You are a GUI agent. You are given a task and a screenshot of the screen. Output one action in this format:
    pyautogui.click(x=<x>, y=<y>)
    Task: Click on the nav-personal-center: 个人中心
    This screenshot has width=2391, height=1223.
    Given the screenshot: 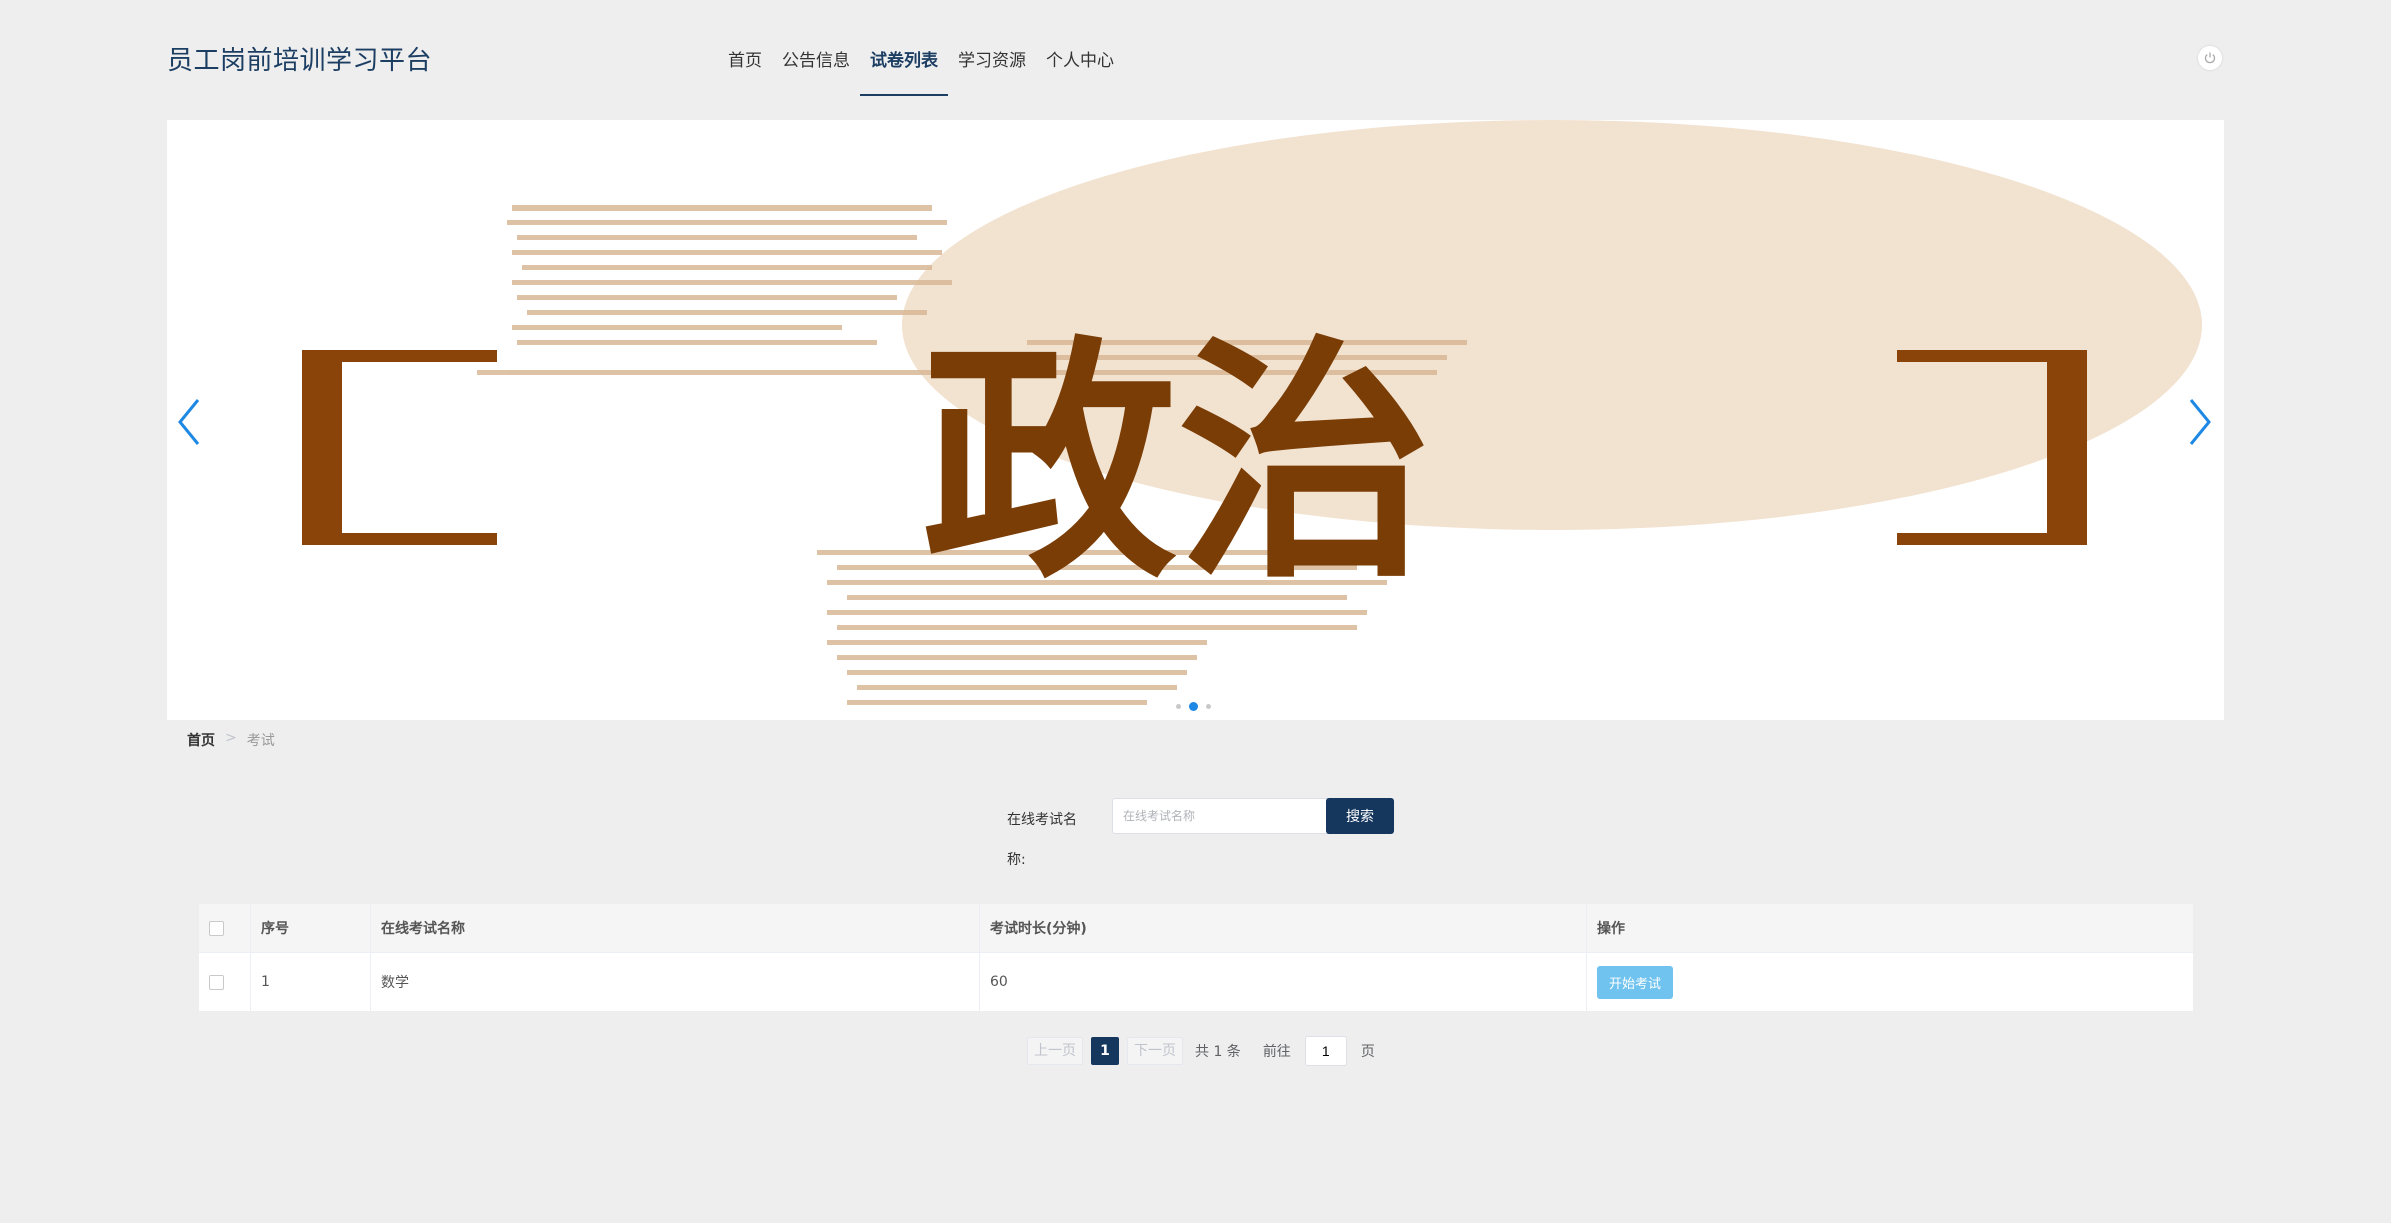 What is the action you would take?
    pyautogui.click(x=1080, y=48)
    